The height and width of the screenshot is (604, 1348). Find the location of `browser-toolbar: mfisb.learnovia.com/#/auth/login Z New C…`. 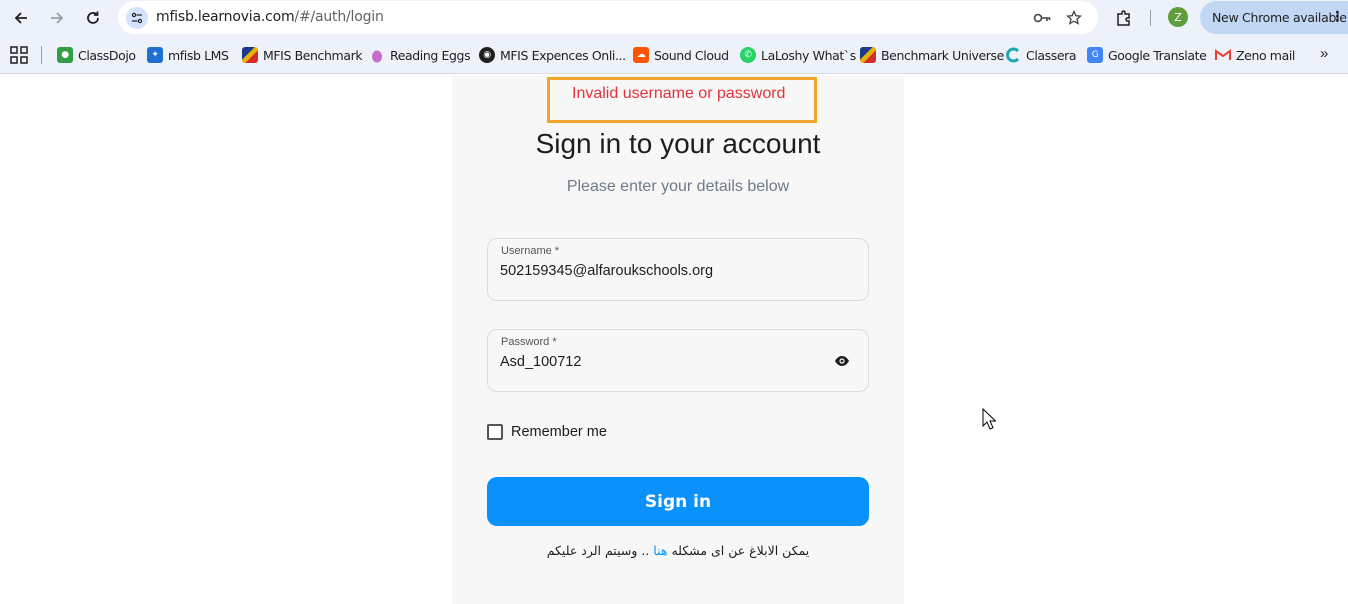

browser-toolbar: mfisb.learnovia.com/#/auth/login Z New C… is located at coordinates (674, 18).